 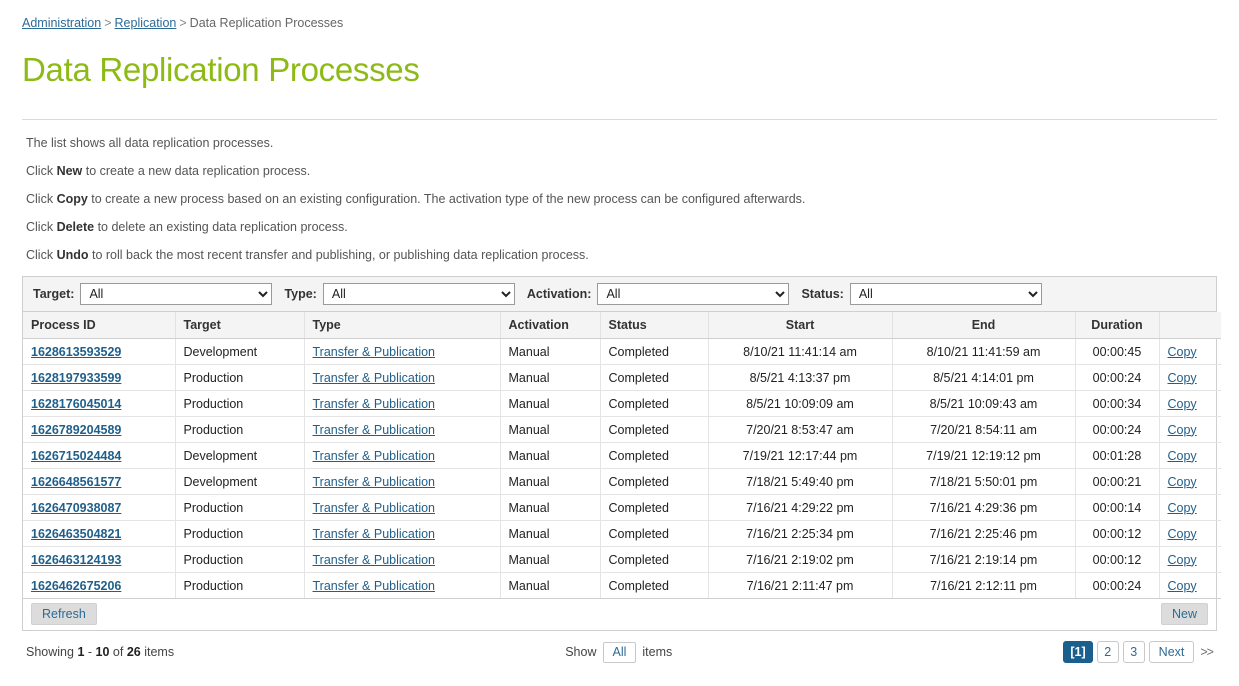 I want to click on filter-group-type: Type: All, so click(x=399, y=294).